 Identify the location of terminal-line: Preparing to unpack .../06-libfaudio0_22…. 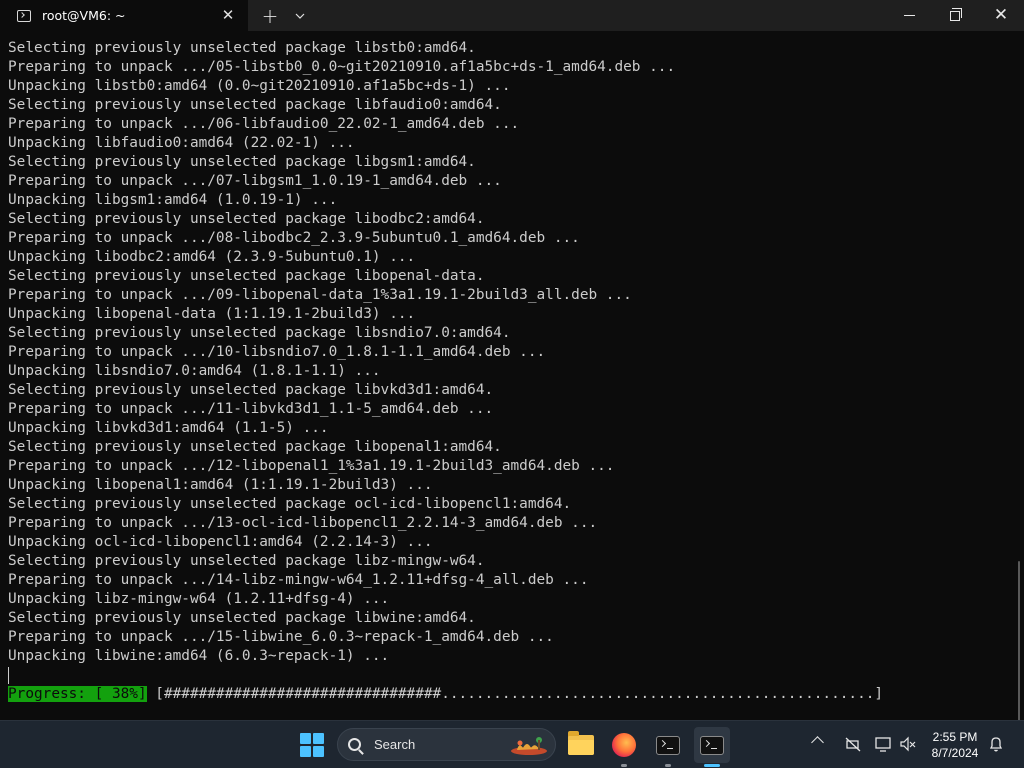
(264, 124).